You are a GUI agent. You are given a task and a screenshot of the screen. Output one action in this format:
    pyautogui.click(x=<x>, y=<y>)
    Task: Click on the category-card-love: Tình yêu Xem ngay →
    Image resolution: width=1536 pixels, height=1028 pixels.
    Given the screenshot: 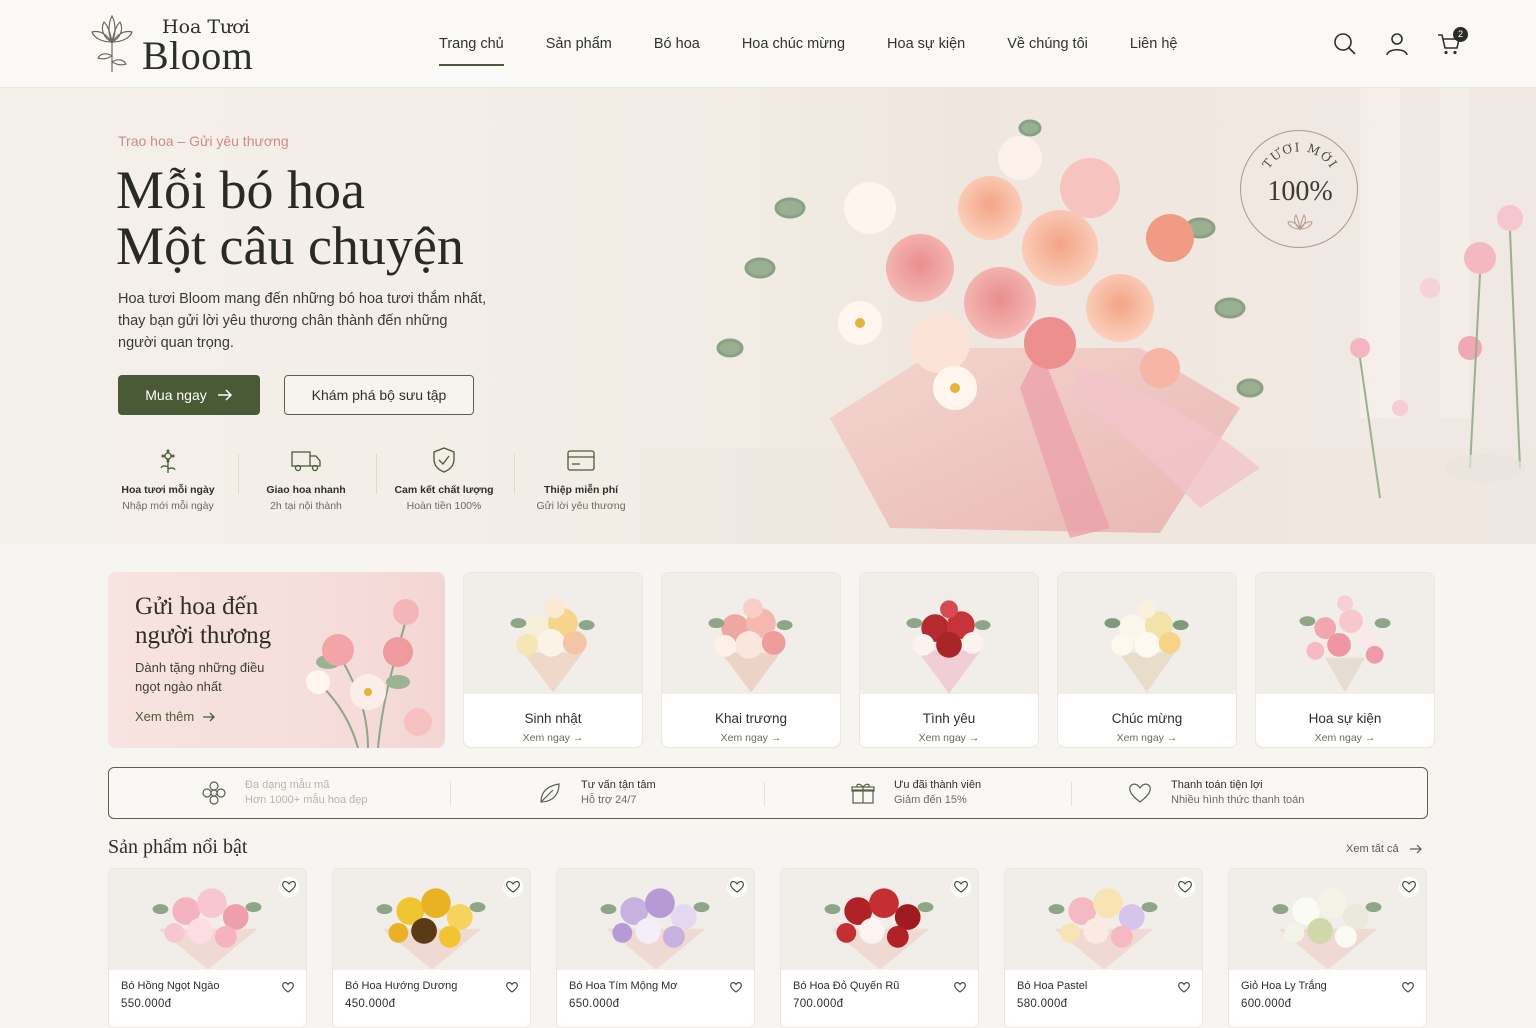 What is the action you would take?
    pyautogui.click(x=949, y=660)
    